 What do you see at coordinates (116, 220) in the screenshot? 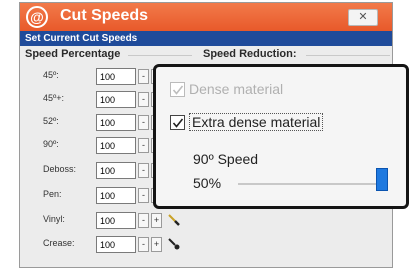
I see `speed-input-vinyl` at bounding box center [116, 220].